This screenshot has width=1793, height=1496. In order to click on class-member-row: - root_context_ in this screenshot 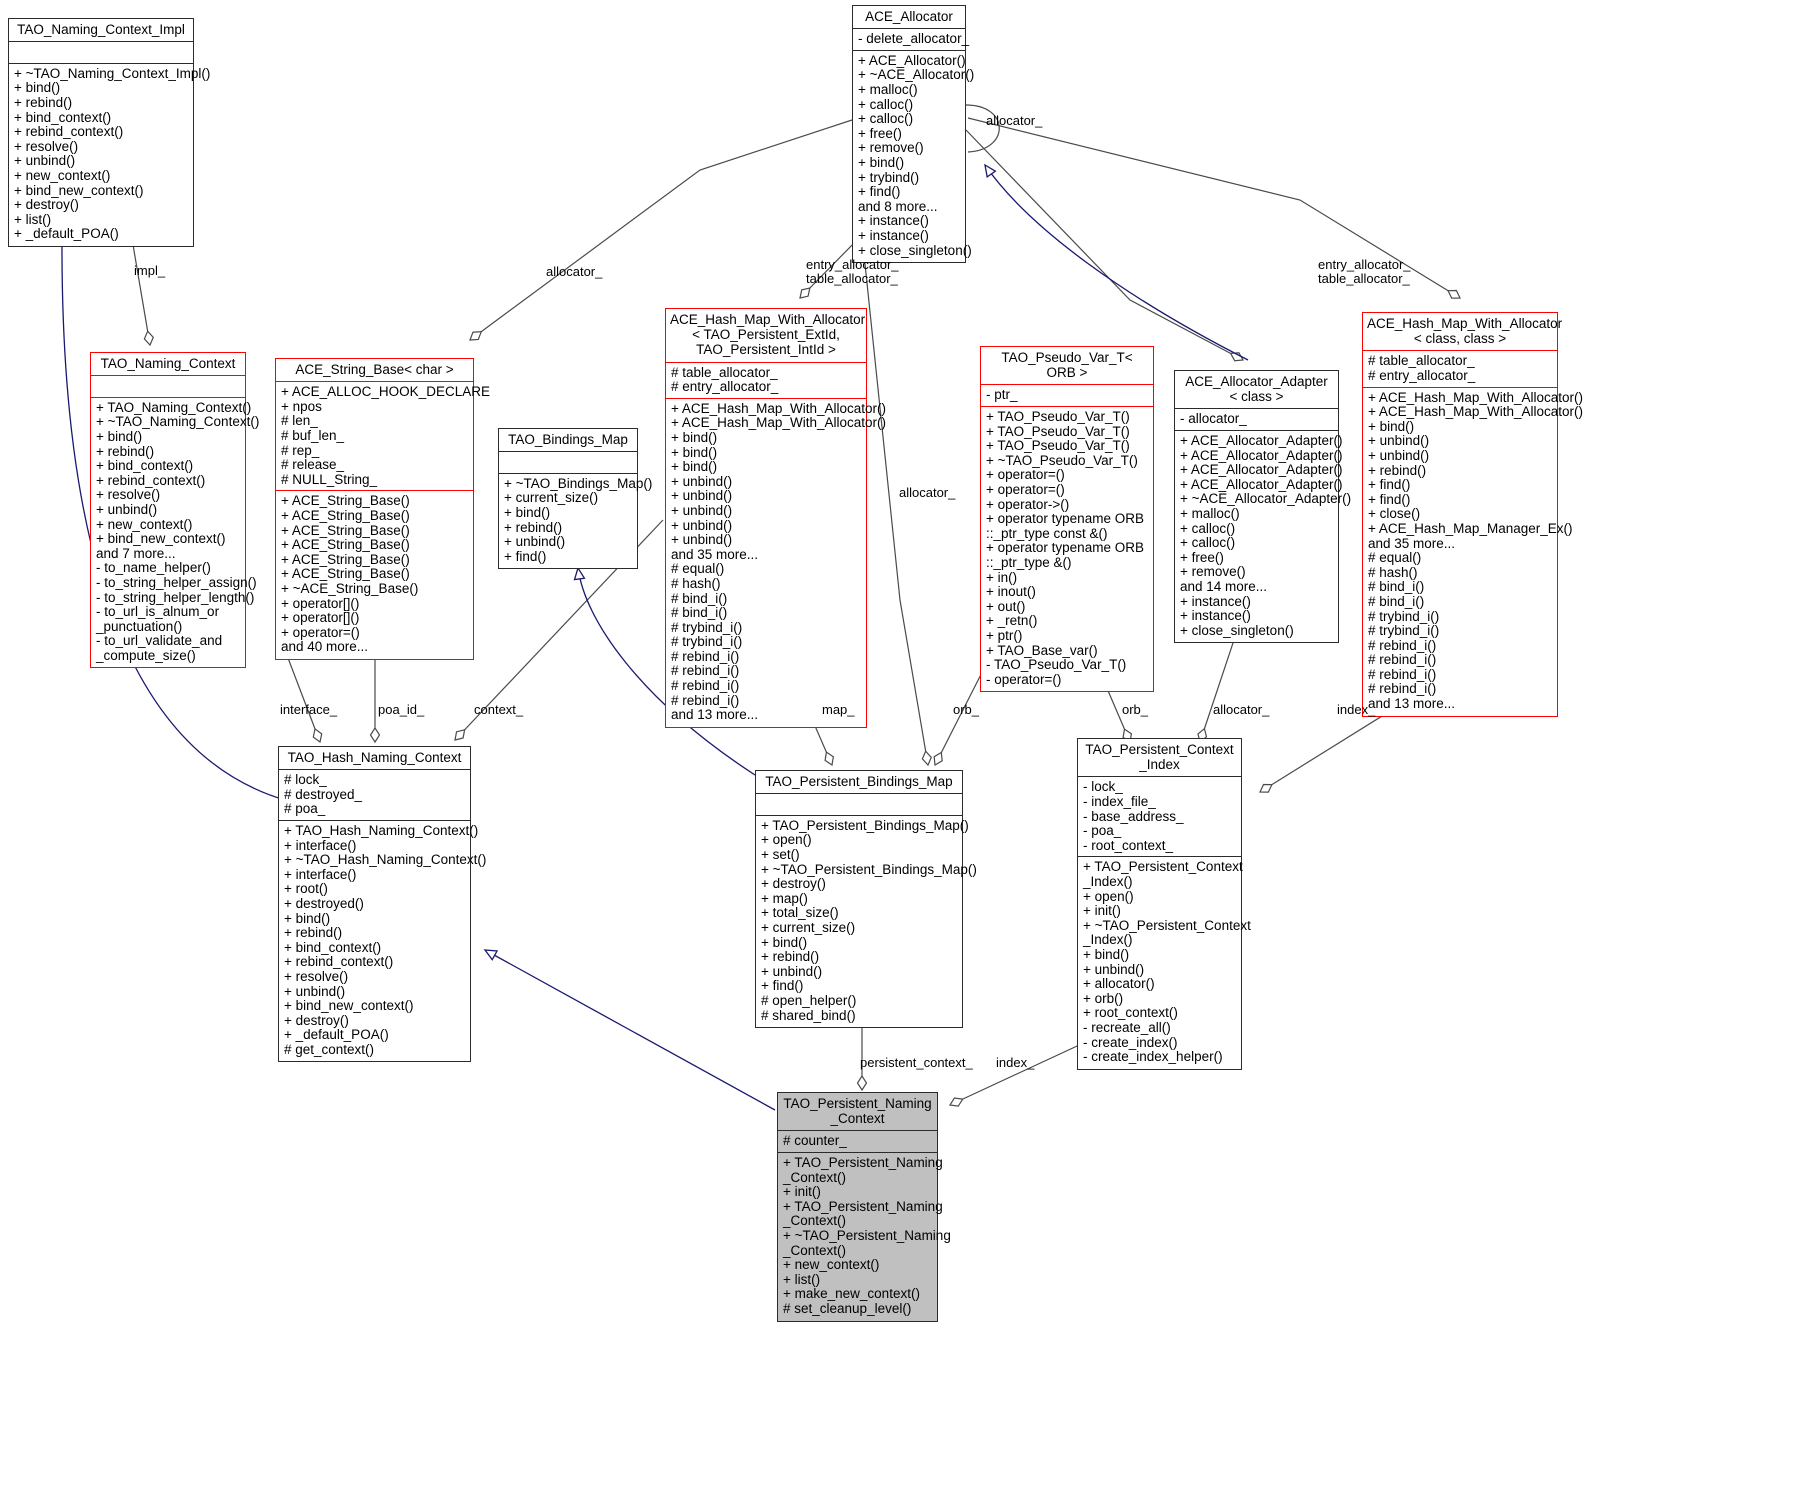, I will do `click(1128, 845)`.